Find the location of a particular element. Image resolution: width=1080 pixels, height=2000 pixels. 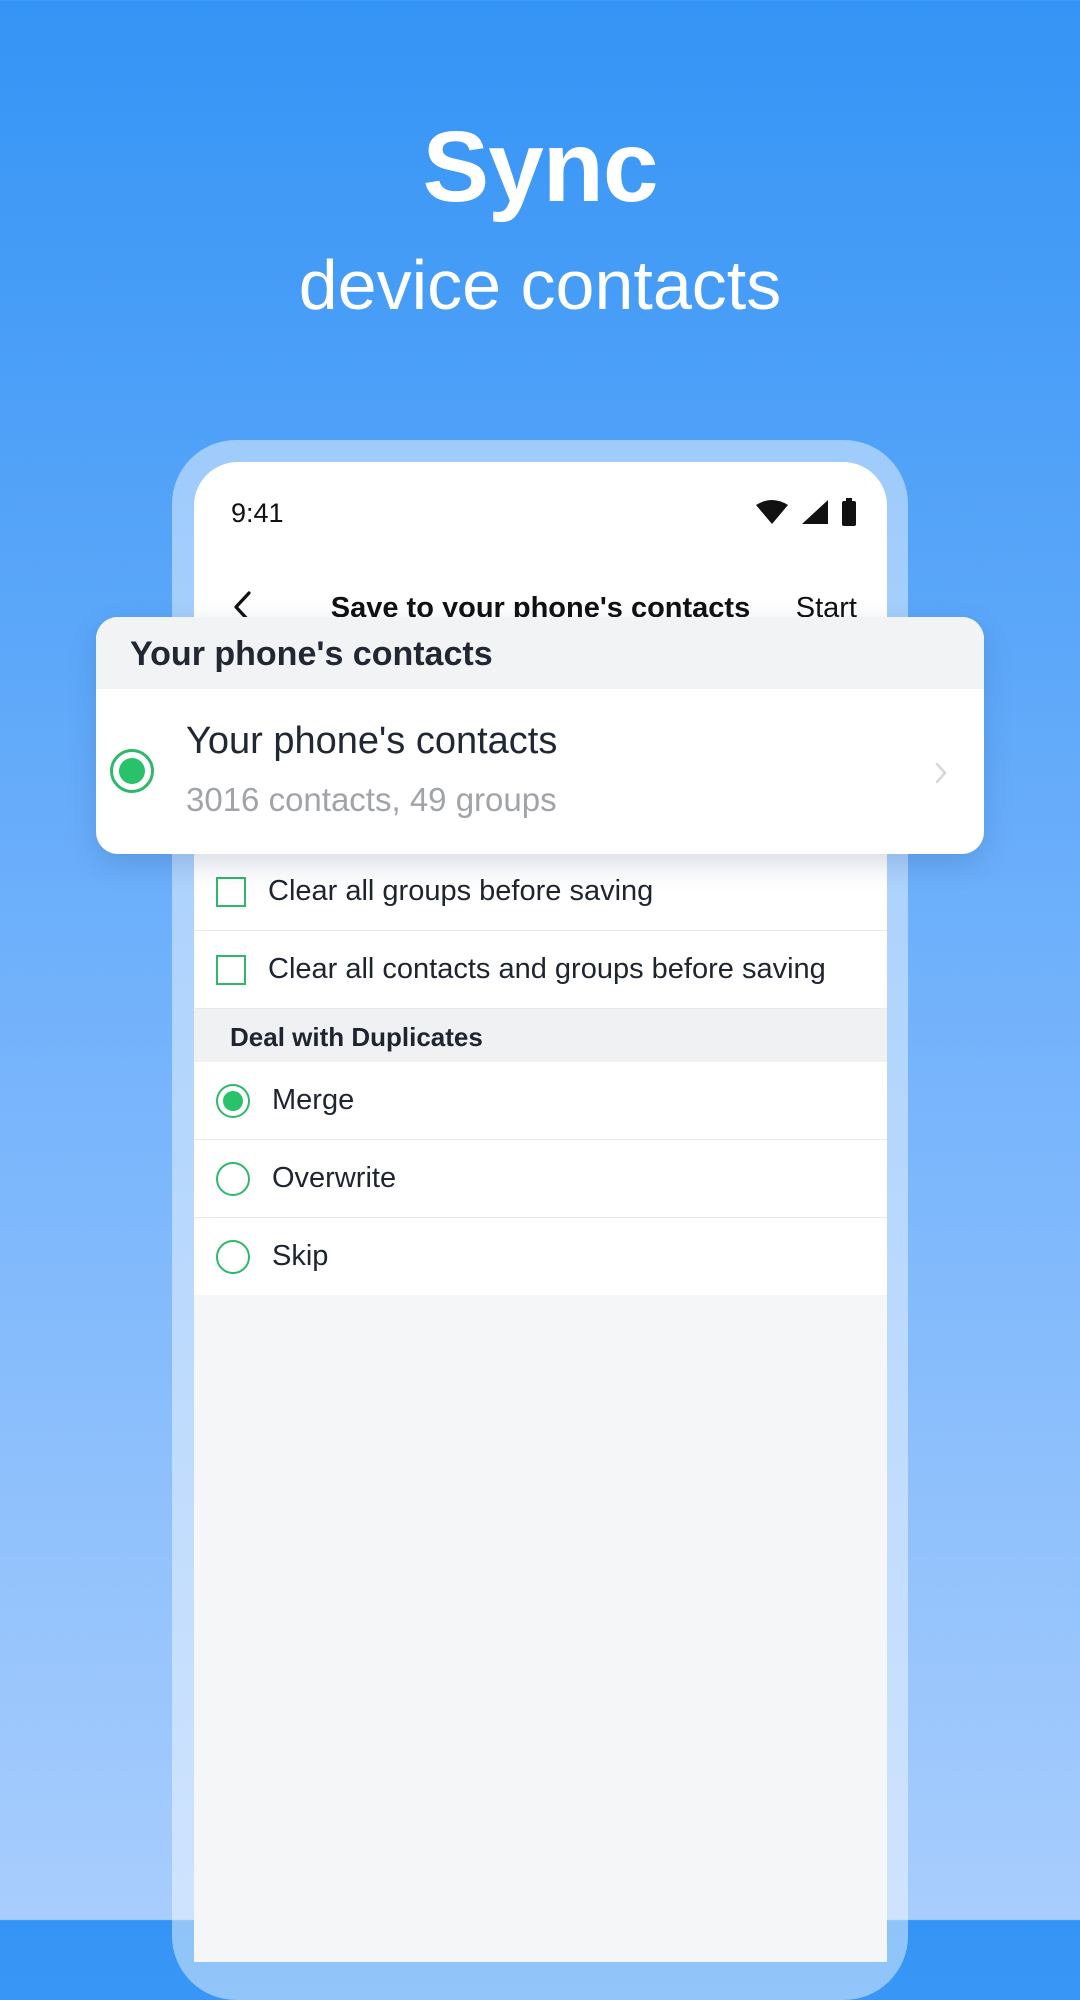

contacts-source-radio is located at coordinates (132, 771).